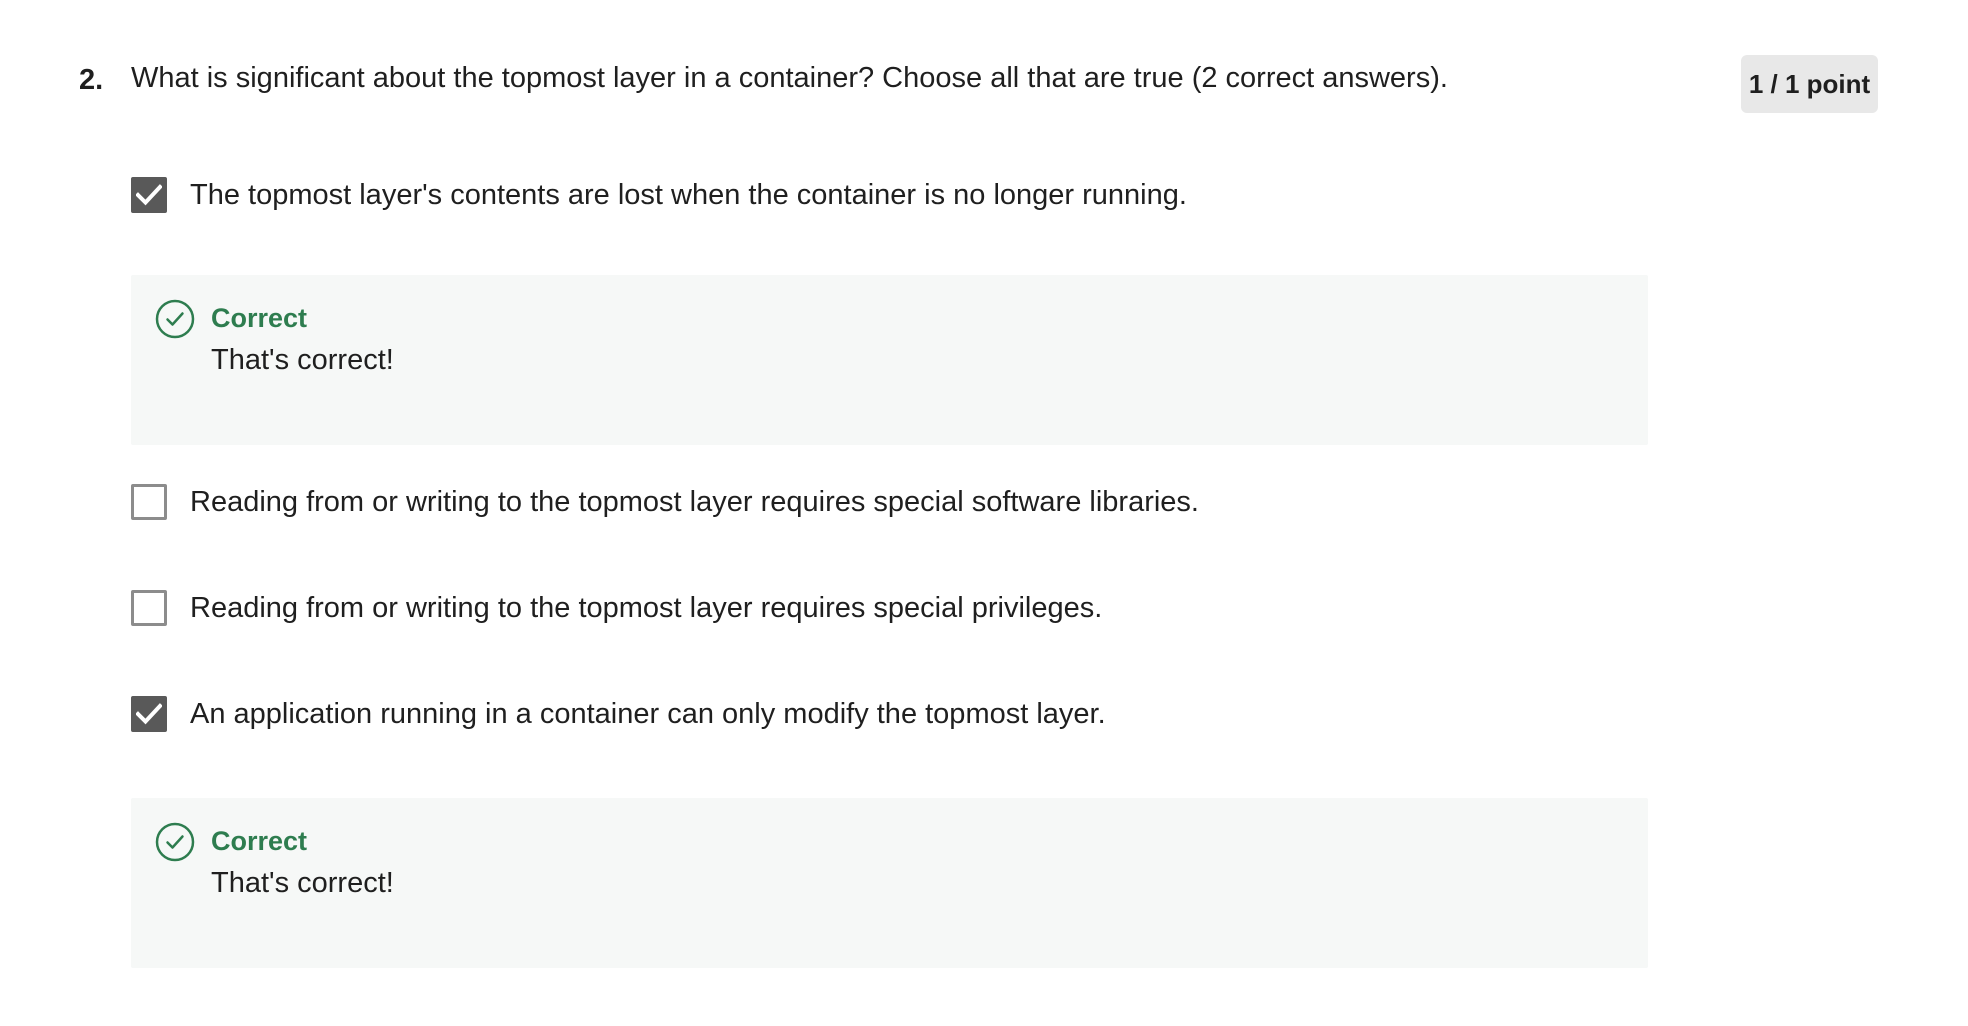 Image resolution: width=1968 pixels, height=1026 pixels. What do you see at coordinates (91, 80) in the screenshot?
I see `question-number: 2.` at bounding box center [91, 80].